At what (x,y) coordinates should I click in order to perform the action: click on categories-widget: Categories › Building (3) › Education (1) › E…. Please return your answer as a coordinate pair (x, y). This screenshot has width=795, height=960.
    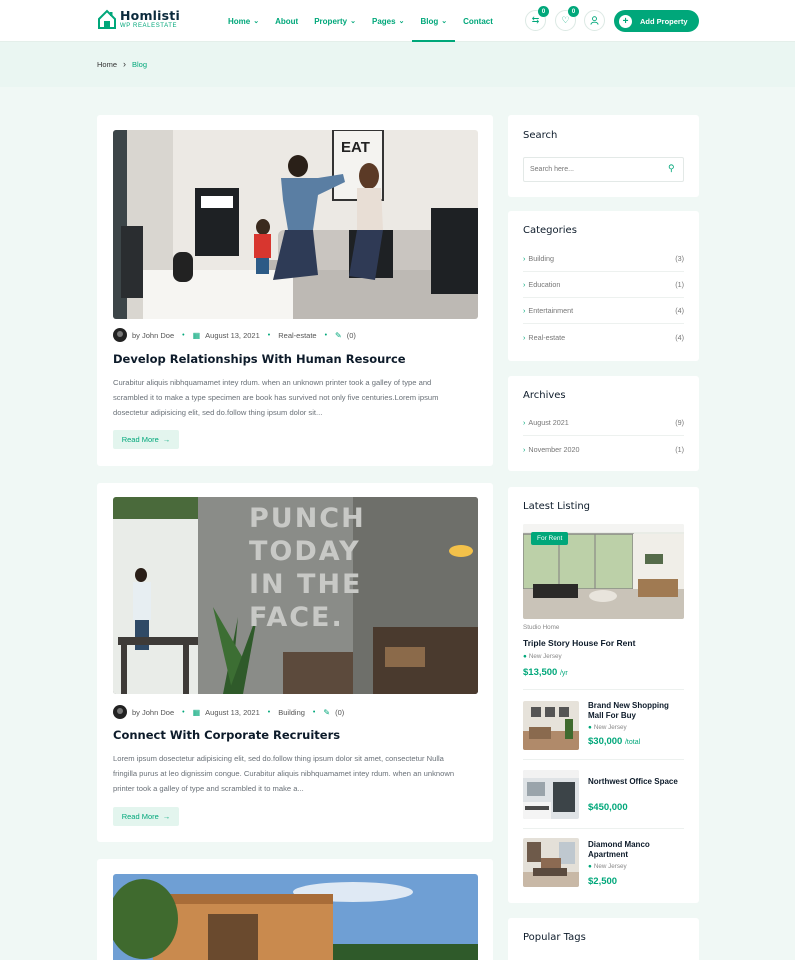
    Looking at the image, I should click on (603, 286).